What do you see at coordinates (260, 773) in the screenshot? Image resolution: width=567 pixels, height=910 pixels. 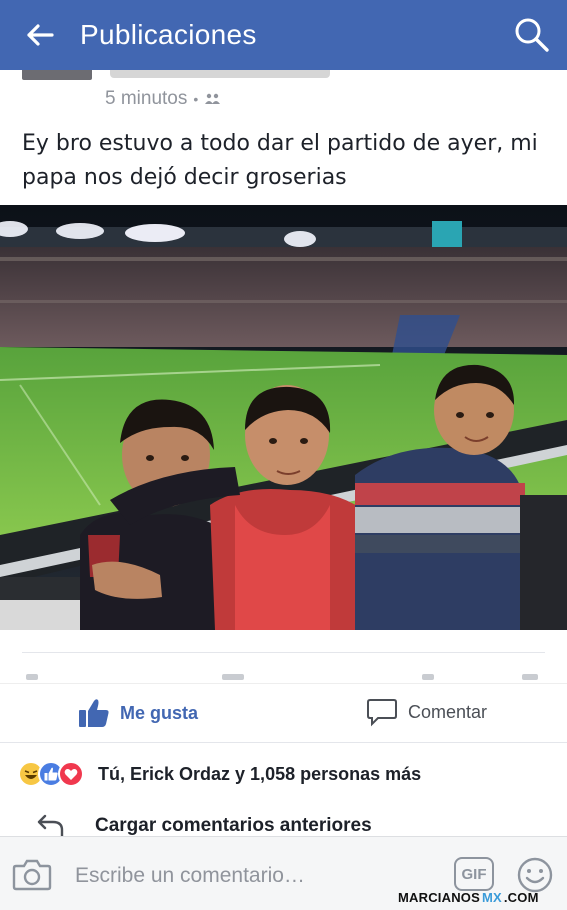 I see `reaction-summary-text: Tú, Erick Ordaz y 1,058 personas más` at bounding box center [260, 773].